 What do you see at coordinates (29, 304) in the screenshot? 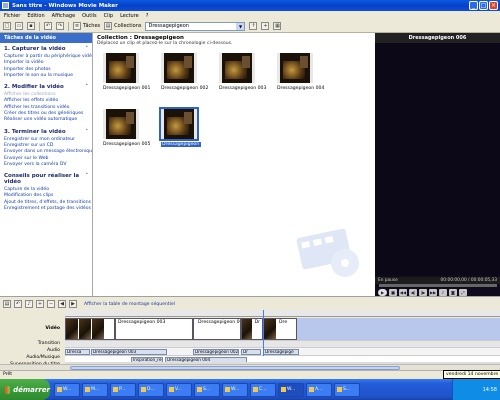
I see `narrate-icon: ♪` at bounding box center [29, 304].